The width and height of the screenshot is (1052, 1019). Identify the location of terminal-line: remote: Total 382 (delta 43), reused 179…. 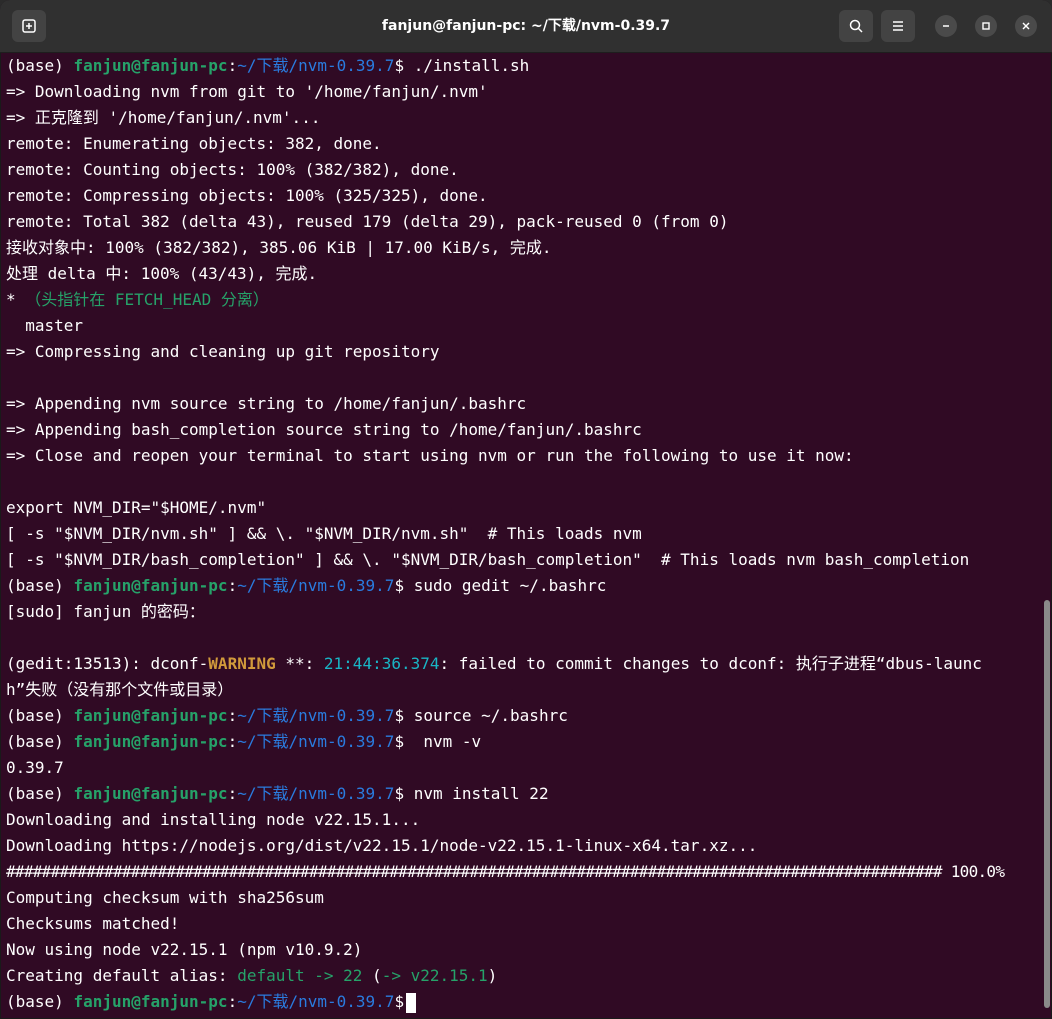
(367, 221).